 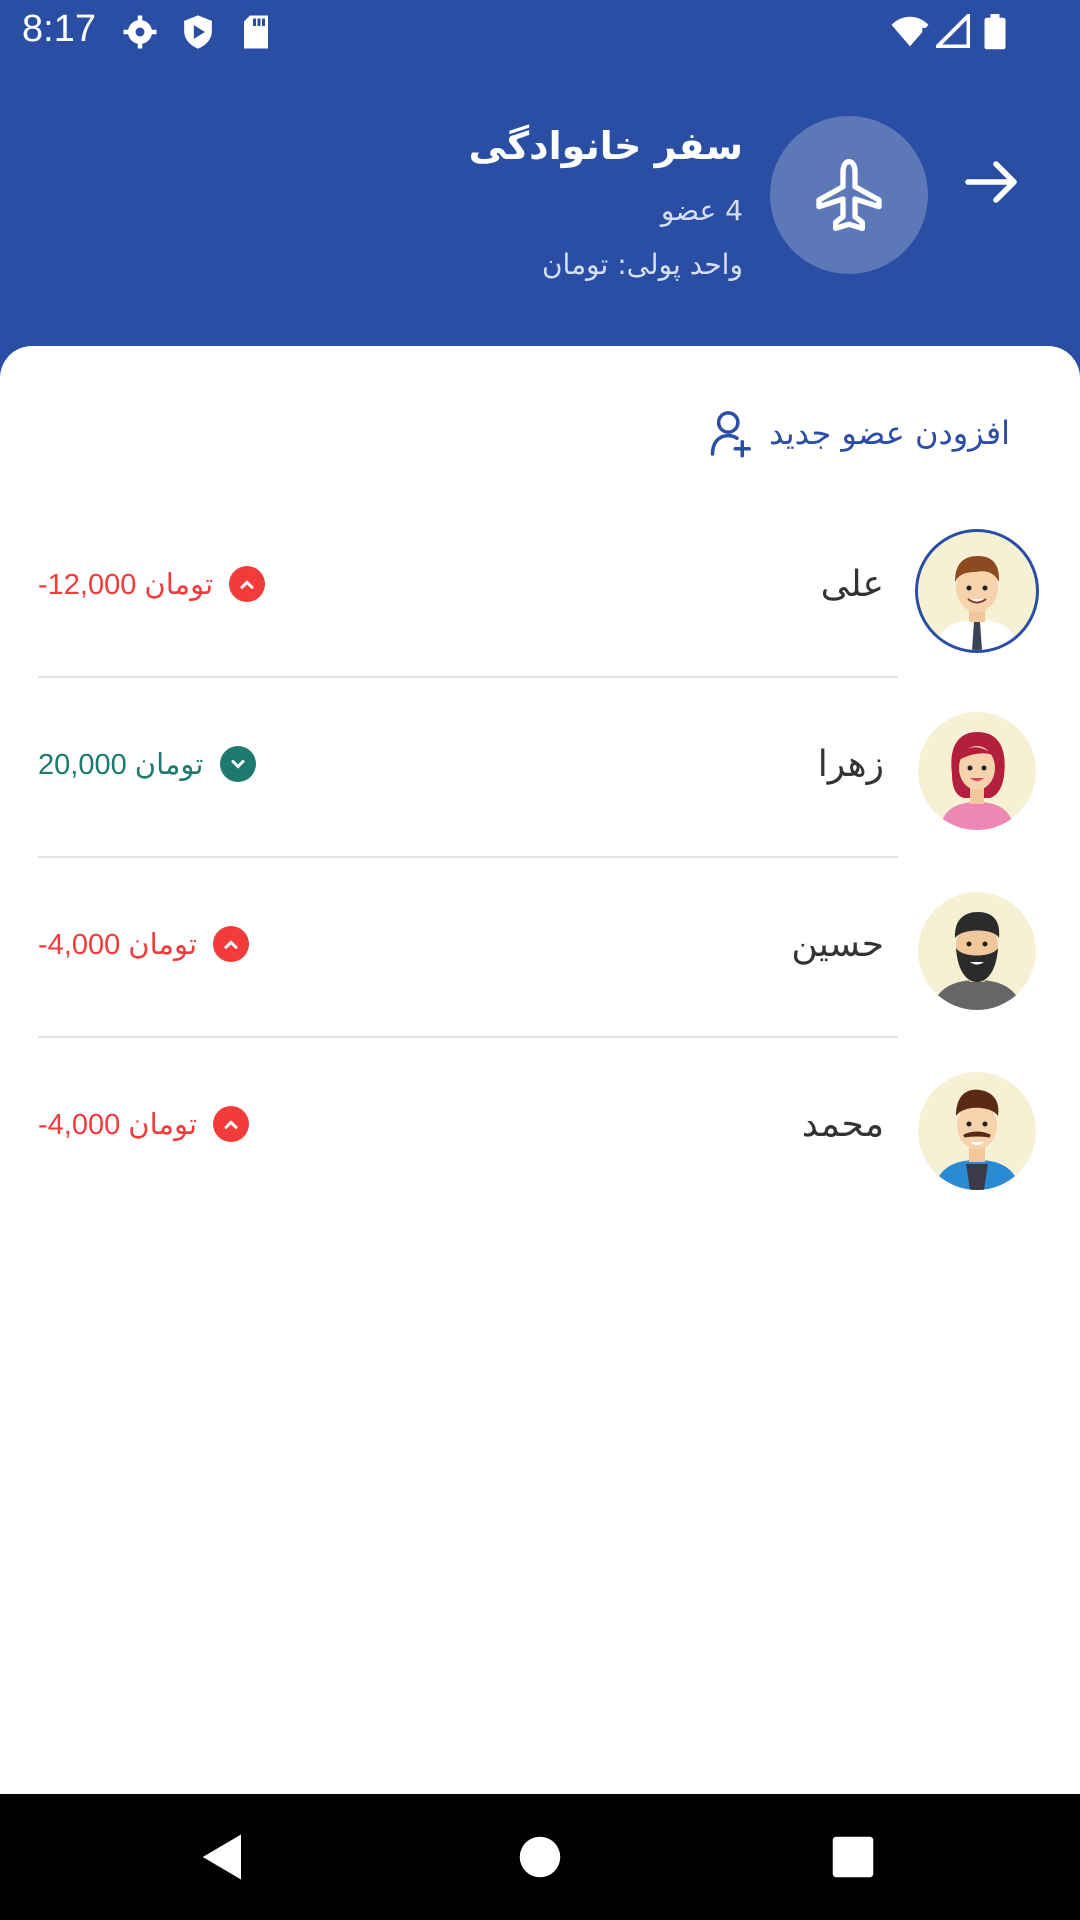 I want to click on member-row: محمد -4,000 تومان, so click(x=540, y=1128).